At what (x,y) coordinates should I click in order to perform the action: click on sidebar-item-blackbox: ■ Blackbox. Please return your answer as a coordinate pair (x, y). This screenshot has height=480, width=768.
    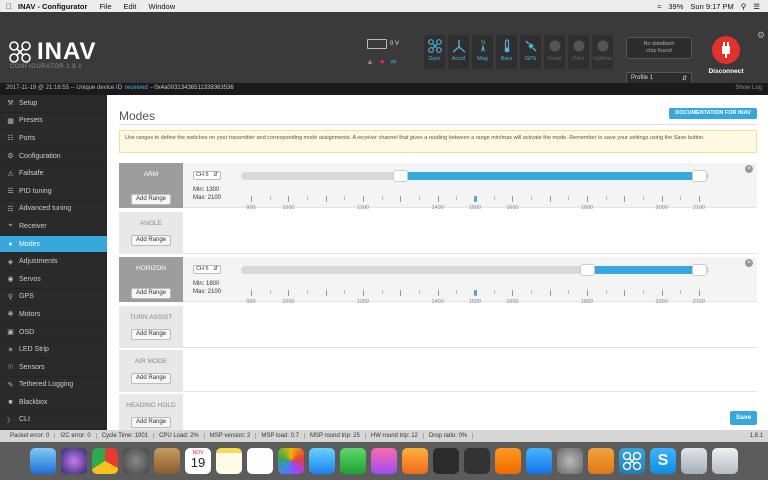
    Looking at the image, I should click on (53, 403).